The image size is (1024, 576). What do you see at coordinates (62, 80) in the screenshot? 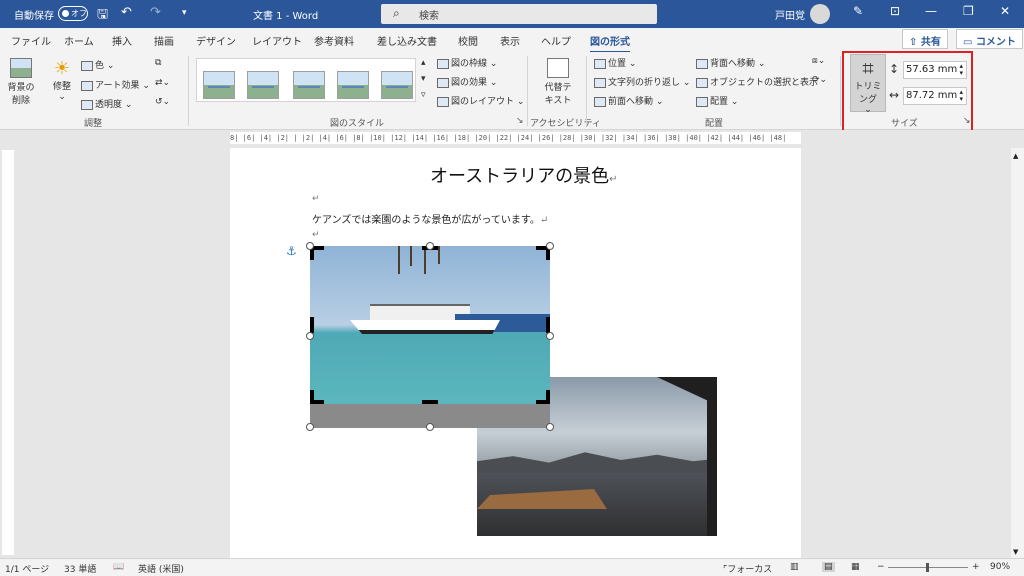
I see `corrections-button: ☀ 修整 ⌄` at bounding box center [62, 80].